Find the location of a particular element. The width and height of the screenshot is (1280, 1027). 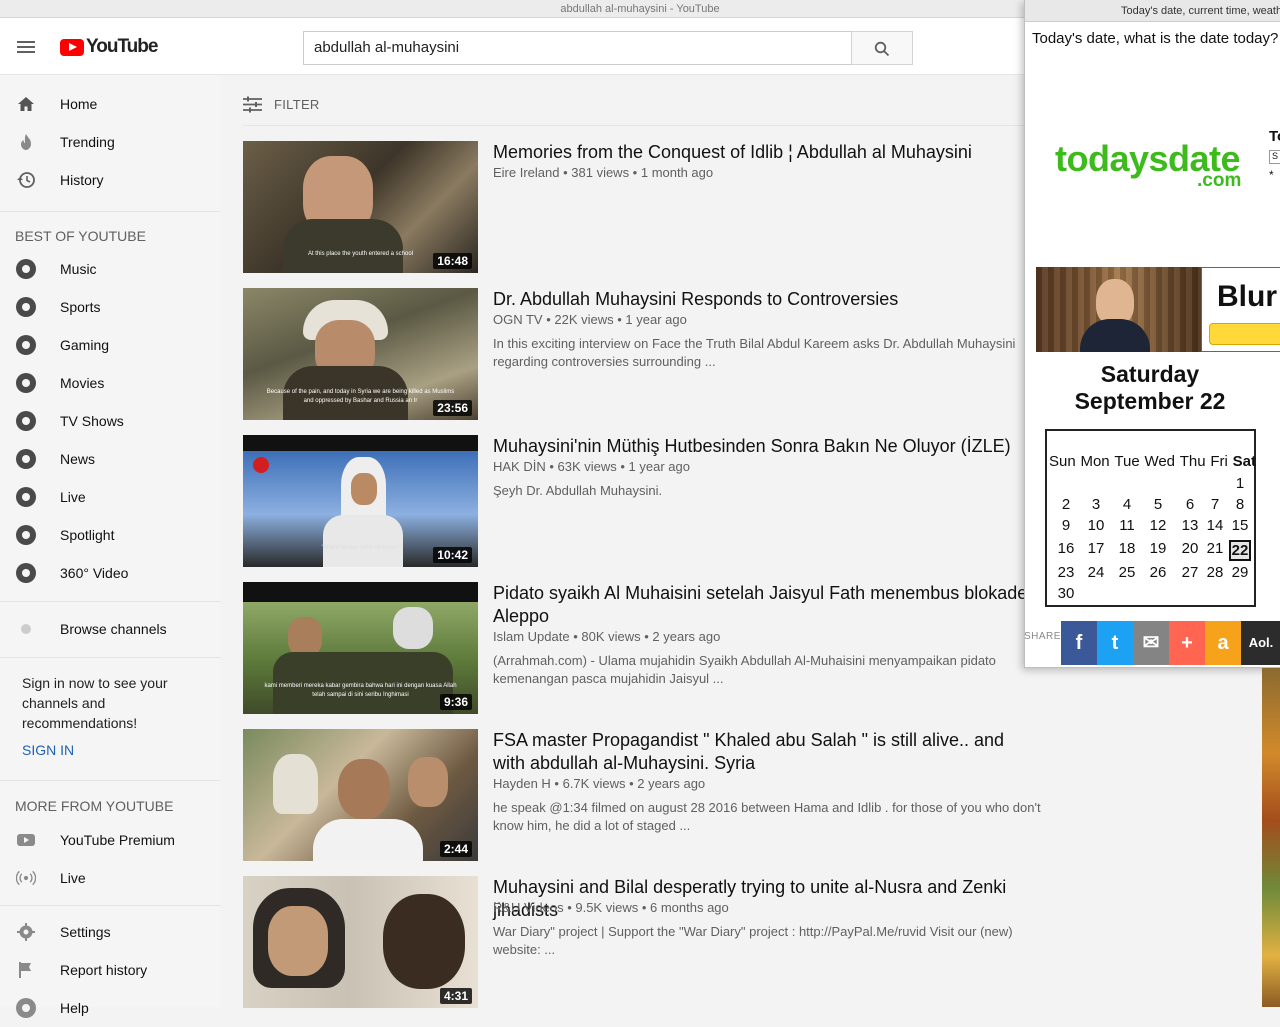

sidebar-item-help: Help is located at coordinates (110, 1008).